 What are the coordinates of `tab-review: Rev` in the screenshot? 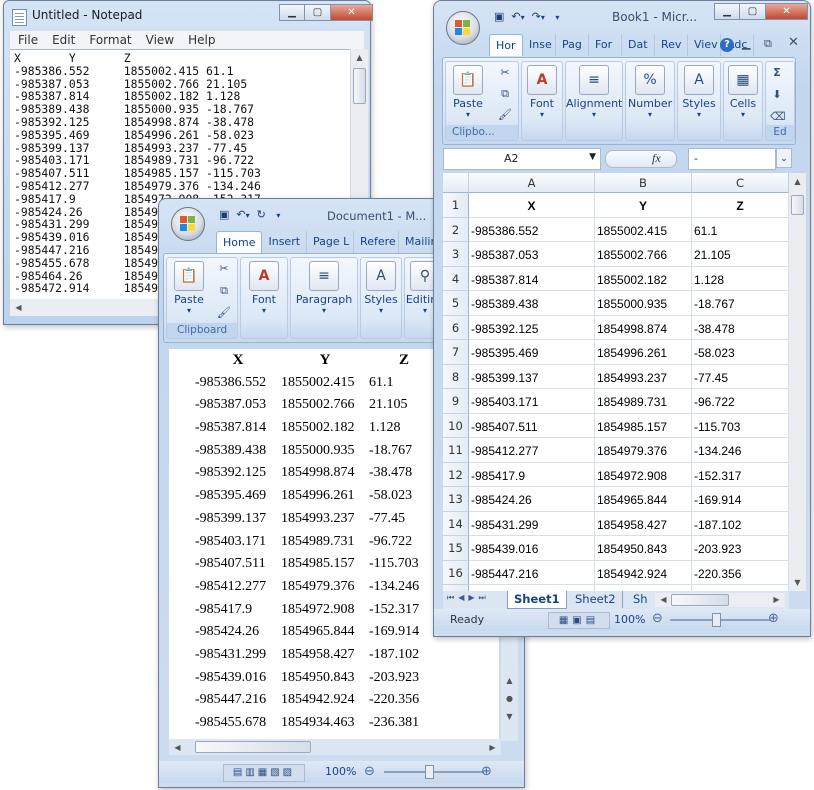 It's located at (671, 45).